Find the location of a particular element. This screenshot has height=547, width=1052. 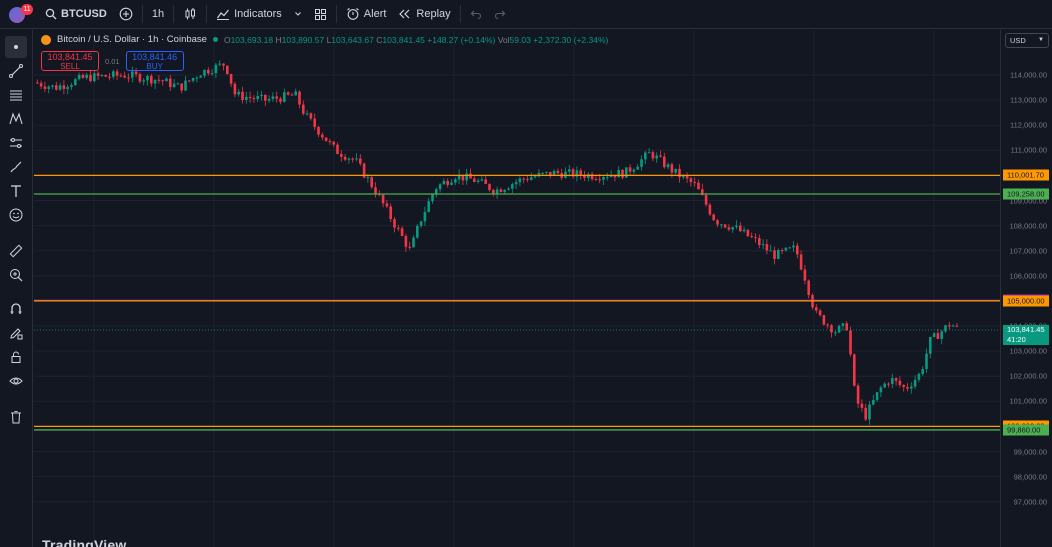

brush-tool is located at coordinates (16, 167).